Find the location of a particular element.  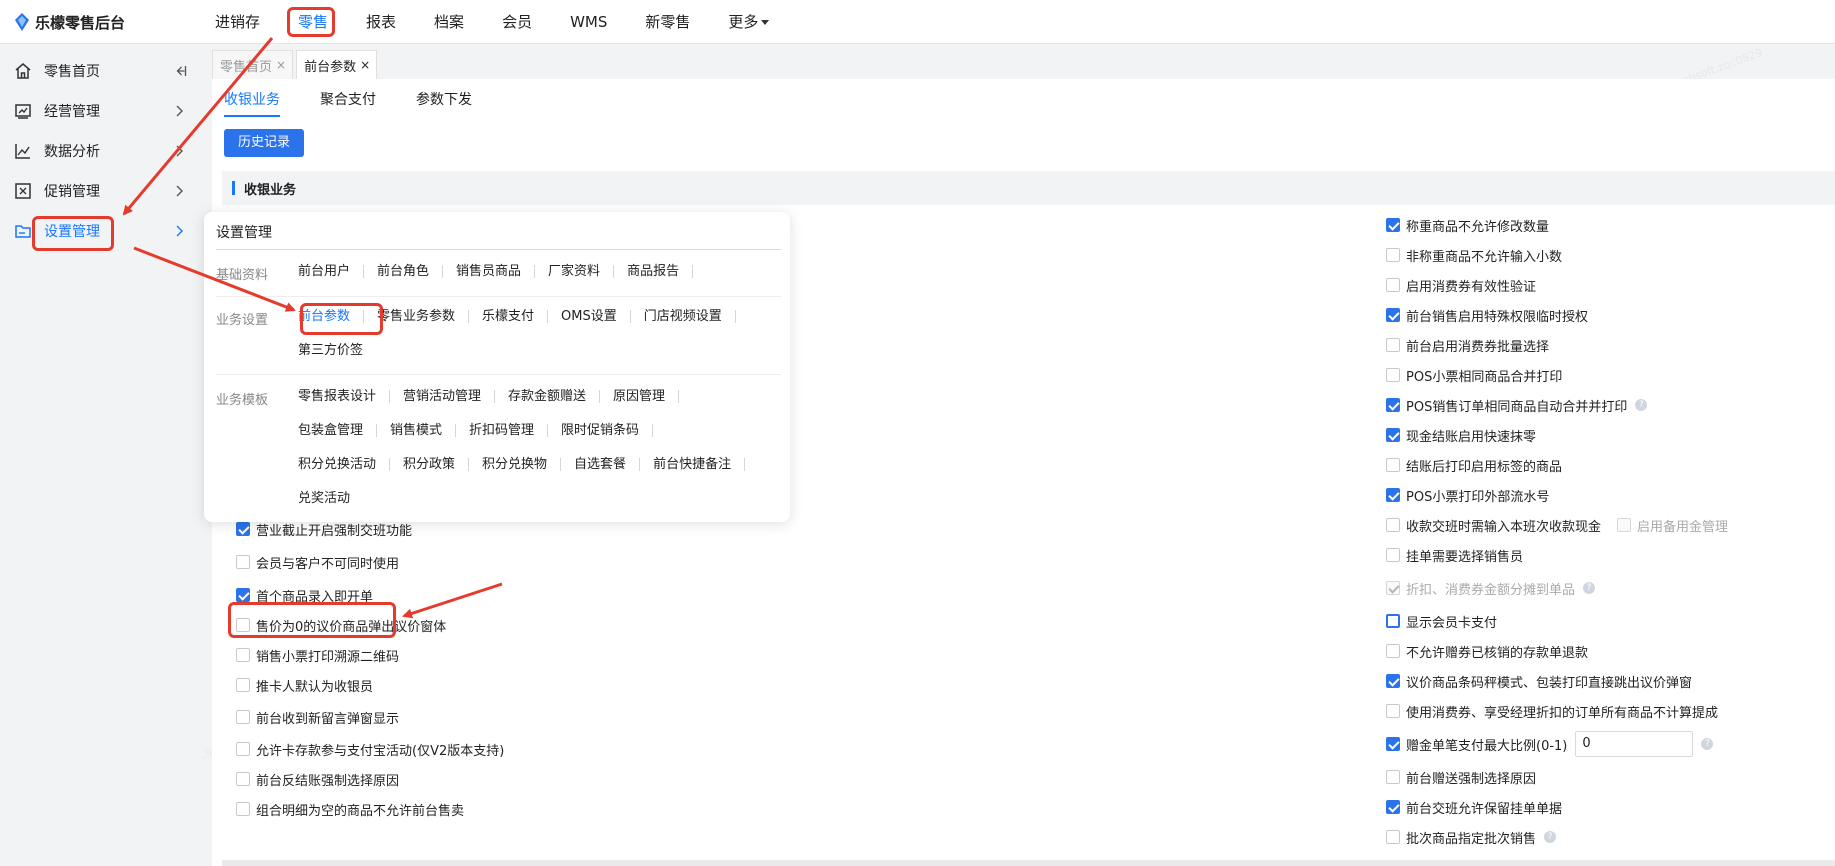

popover-link: 原因管理 is located at coordinates (640, 396).